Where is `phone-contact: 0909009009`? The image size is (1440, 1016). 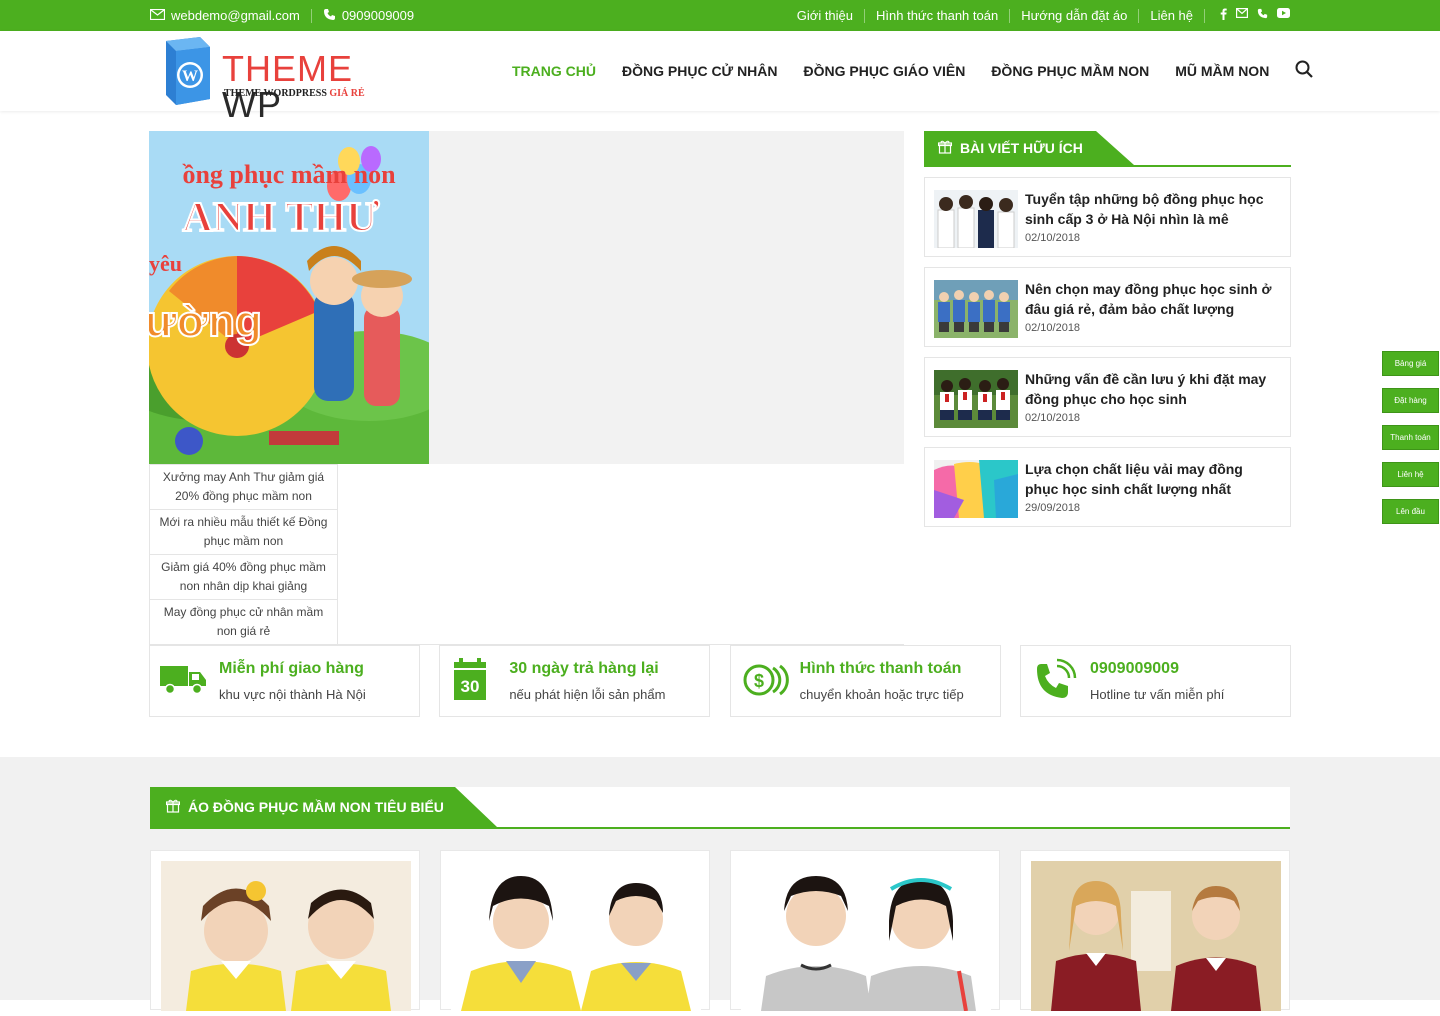 phone-contact: 0909009009 is located at coordinates (368, 16).